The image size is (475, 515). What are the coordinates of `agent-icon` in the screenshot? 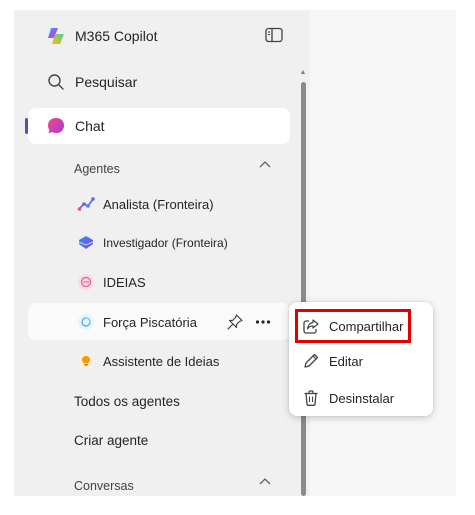 It's located at (86, 322).